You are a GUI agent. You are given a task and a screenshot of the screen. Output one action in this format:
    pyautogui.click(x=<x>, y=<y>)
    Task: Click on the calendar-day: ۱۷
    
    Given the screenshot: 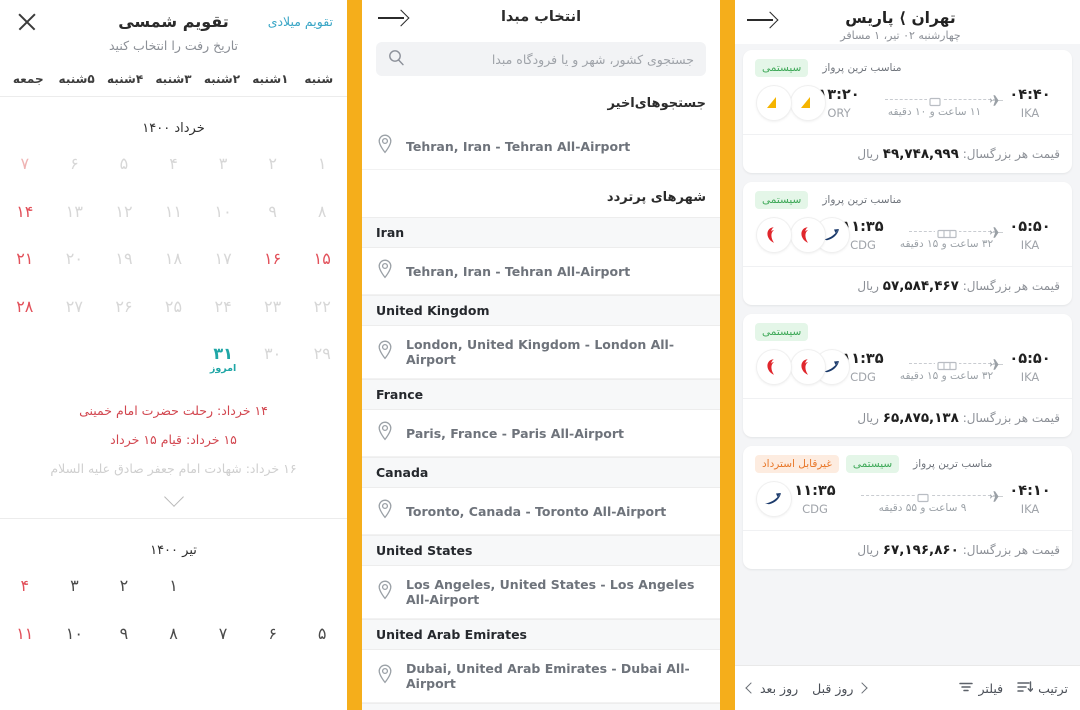 What is the action you would take?
    pyautogui.click(x=223, y=259)
    